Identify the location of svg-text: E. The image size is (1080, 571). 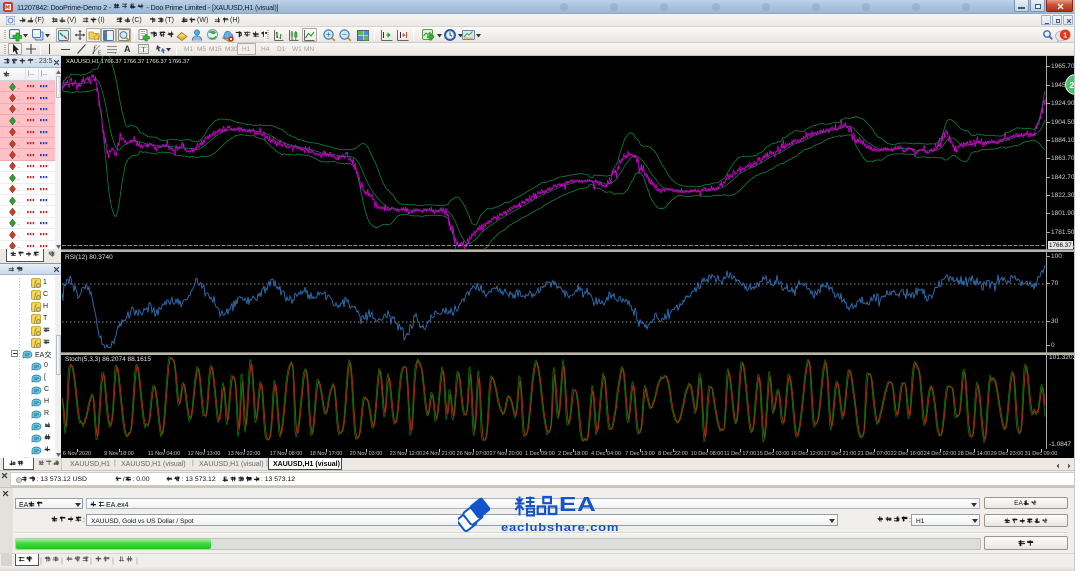
(100, 53).